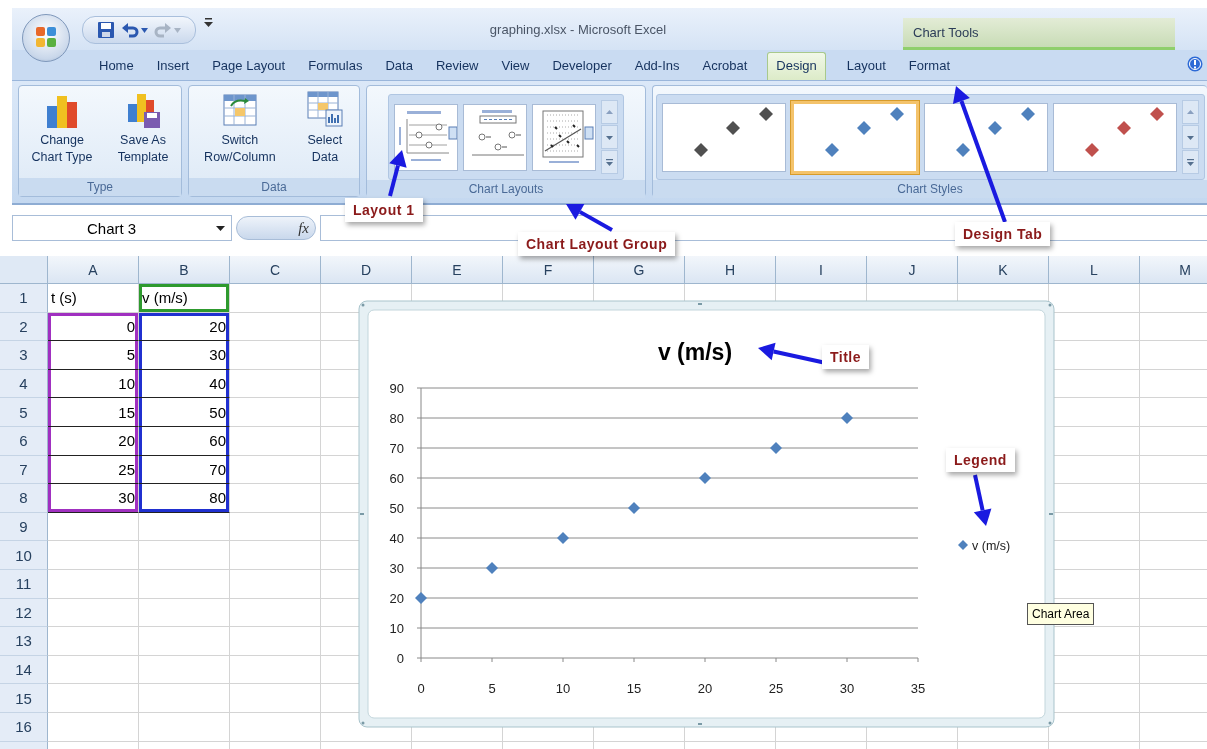 This screenshot has height=749, width=1207. I want to click on name-box: Chart 3, so click(122, 228).